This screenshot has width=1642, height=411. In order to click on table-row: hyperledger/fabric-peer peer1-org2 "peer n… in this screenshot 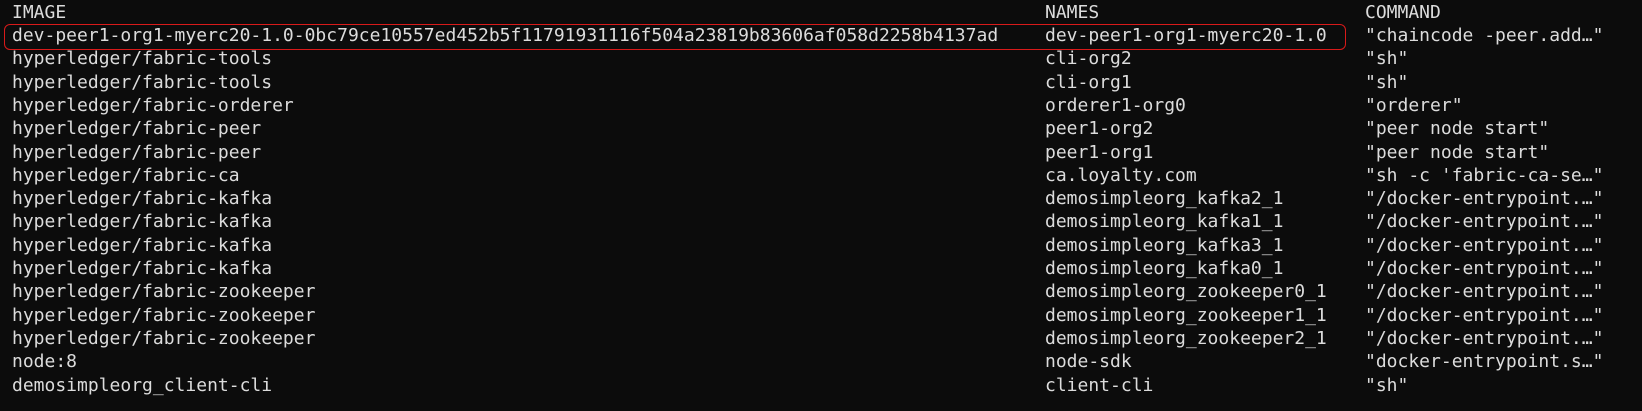, I will do `click(821, 129)`.